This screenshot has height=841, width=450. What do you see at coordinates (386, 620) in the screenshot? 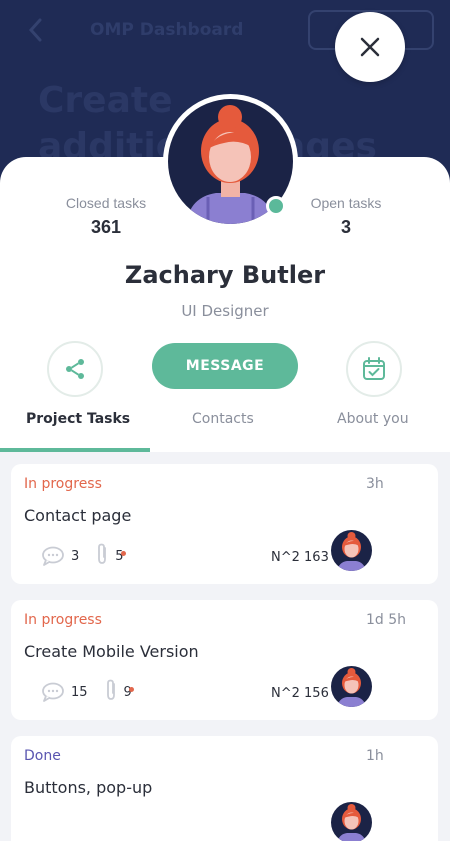
I see `task-time: 1d 5h` at bounding box center [386, 620].